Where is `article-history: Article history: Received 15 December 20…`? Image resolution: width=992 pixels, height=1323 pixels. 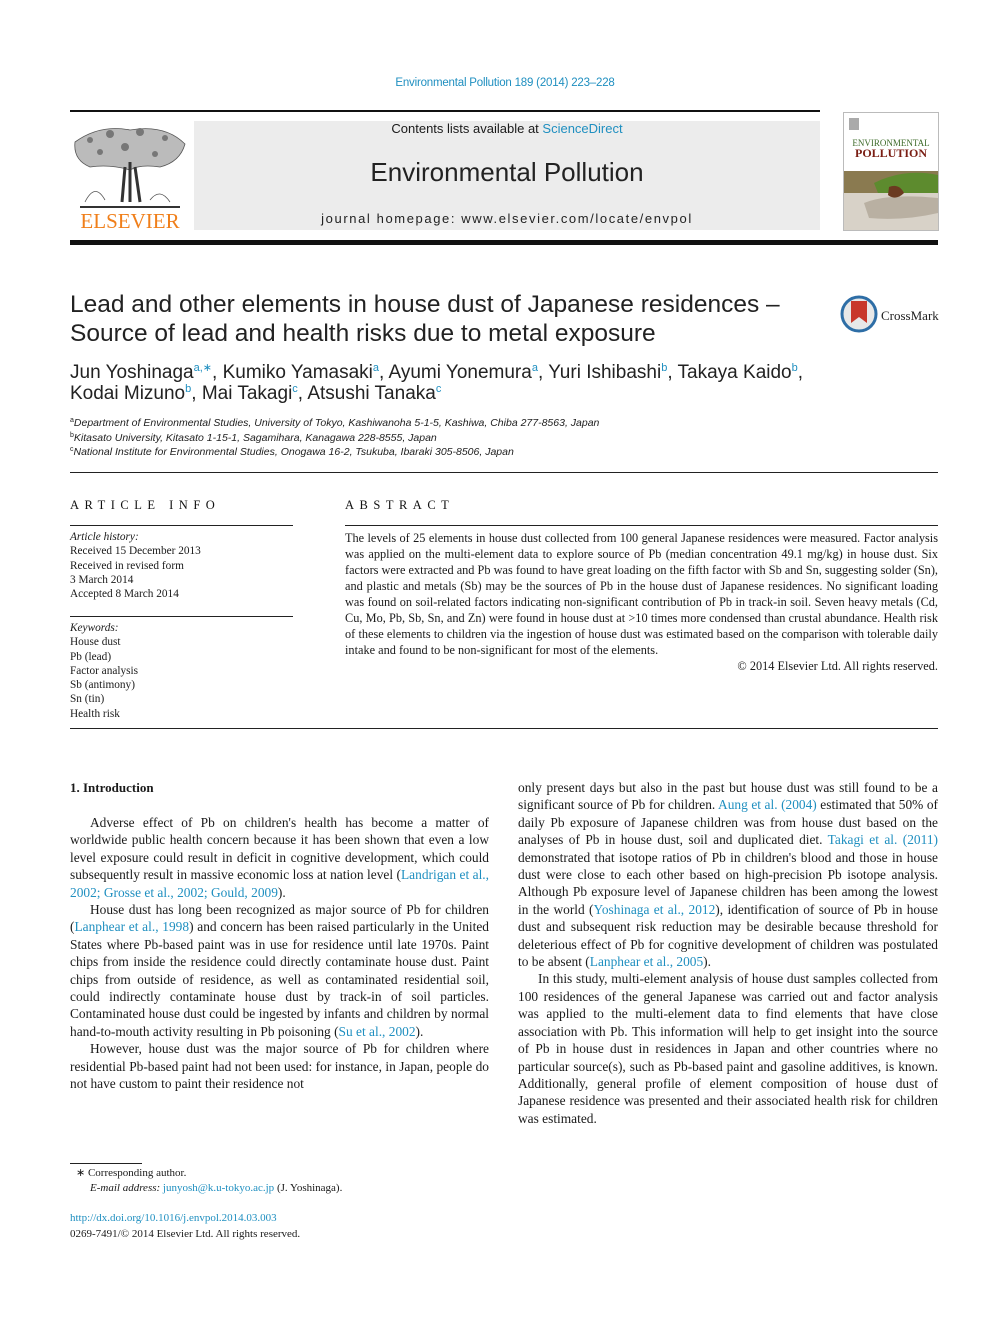
article-history: Article history: Received 15 December 20… is located at coordinates (181, 565).